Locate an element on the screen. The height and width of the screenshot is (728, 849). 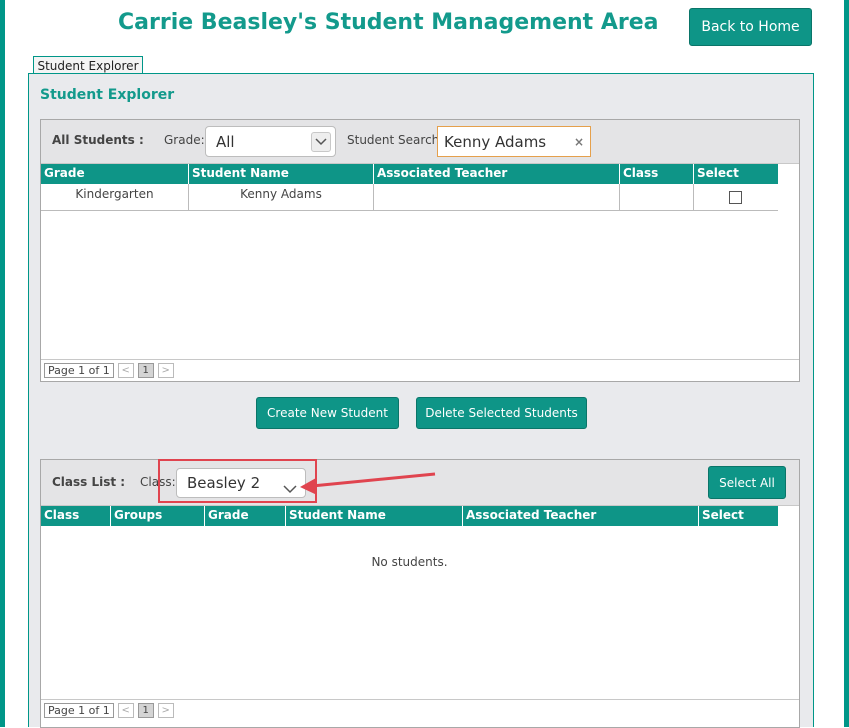
back-to-home-button: Back to Home is located at coordinates (750, 27).